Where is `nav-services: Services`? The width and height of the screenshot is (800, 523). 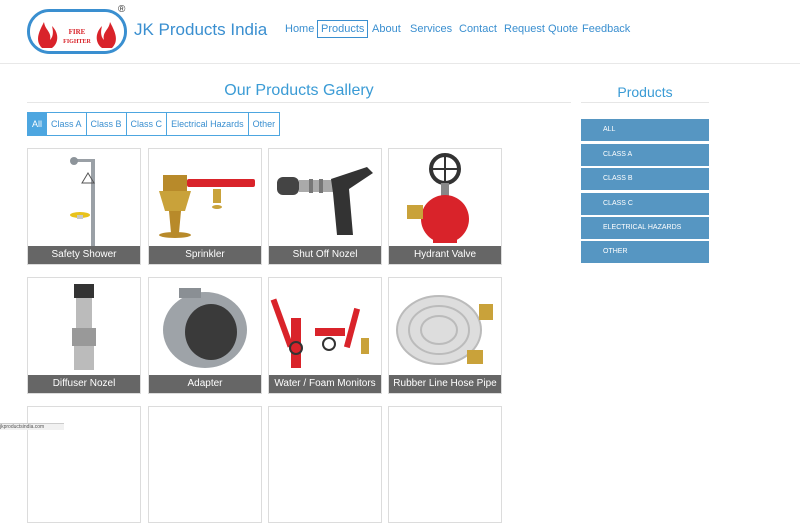
nav-services: Services is located at coordinates (431, 29).